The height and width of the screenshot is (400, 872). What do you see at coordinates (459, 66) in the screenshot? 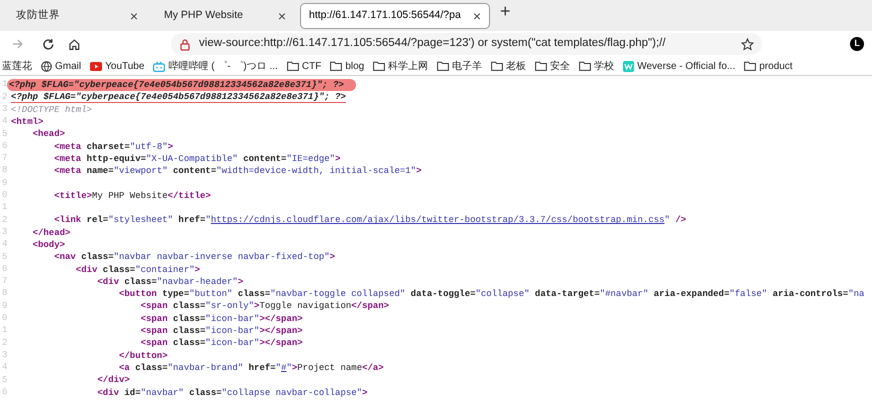
I see `bookmark: 电子羊` at bounding box center [459, 66].